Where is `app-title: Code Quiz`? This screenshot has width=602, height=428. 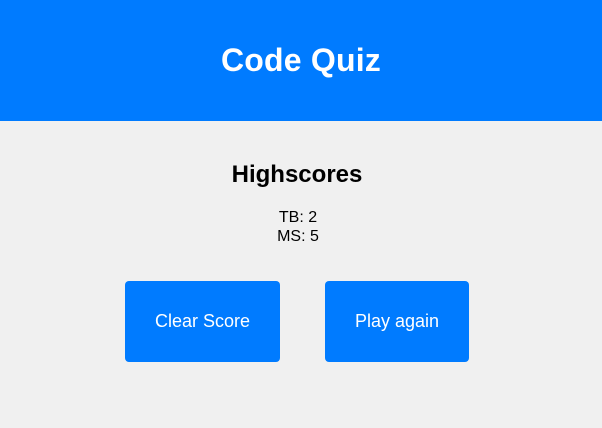 app-title: Code Quiz is located at coordinates (301, 60).